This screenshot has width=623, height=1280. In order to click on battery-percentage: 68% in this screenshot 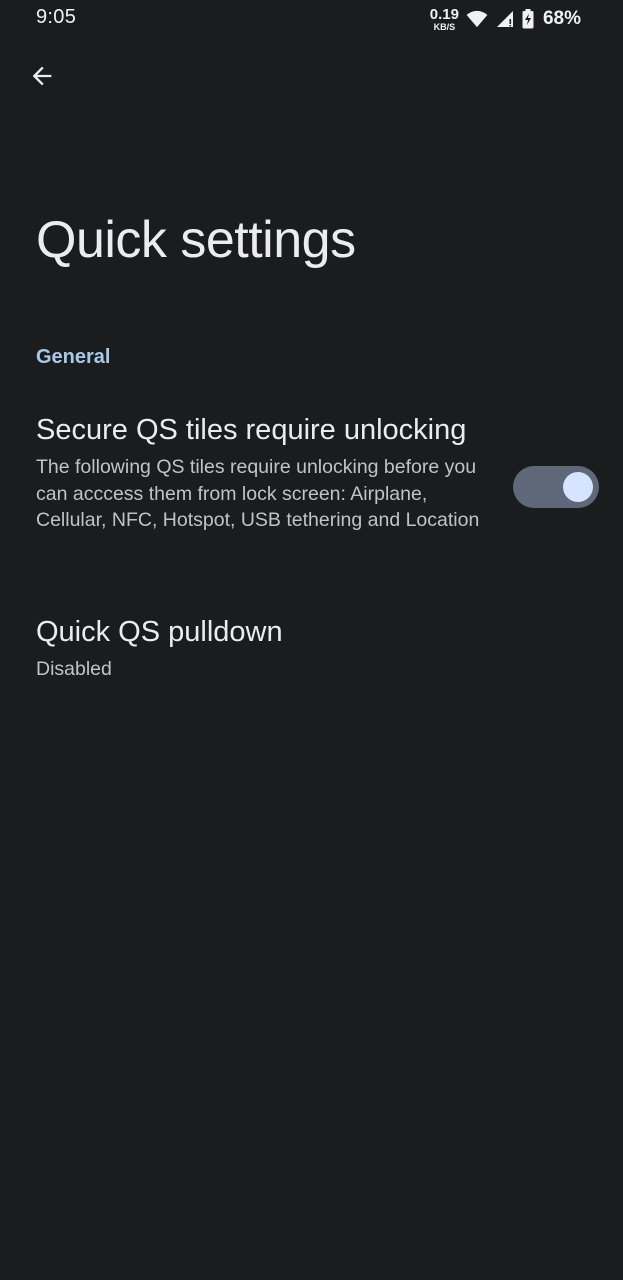, I will do `click(561, 18)`.